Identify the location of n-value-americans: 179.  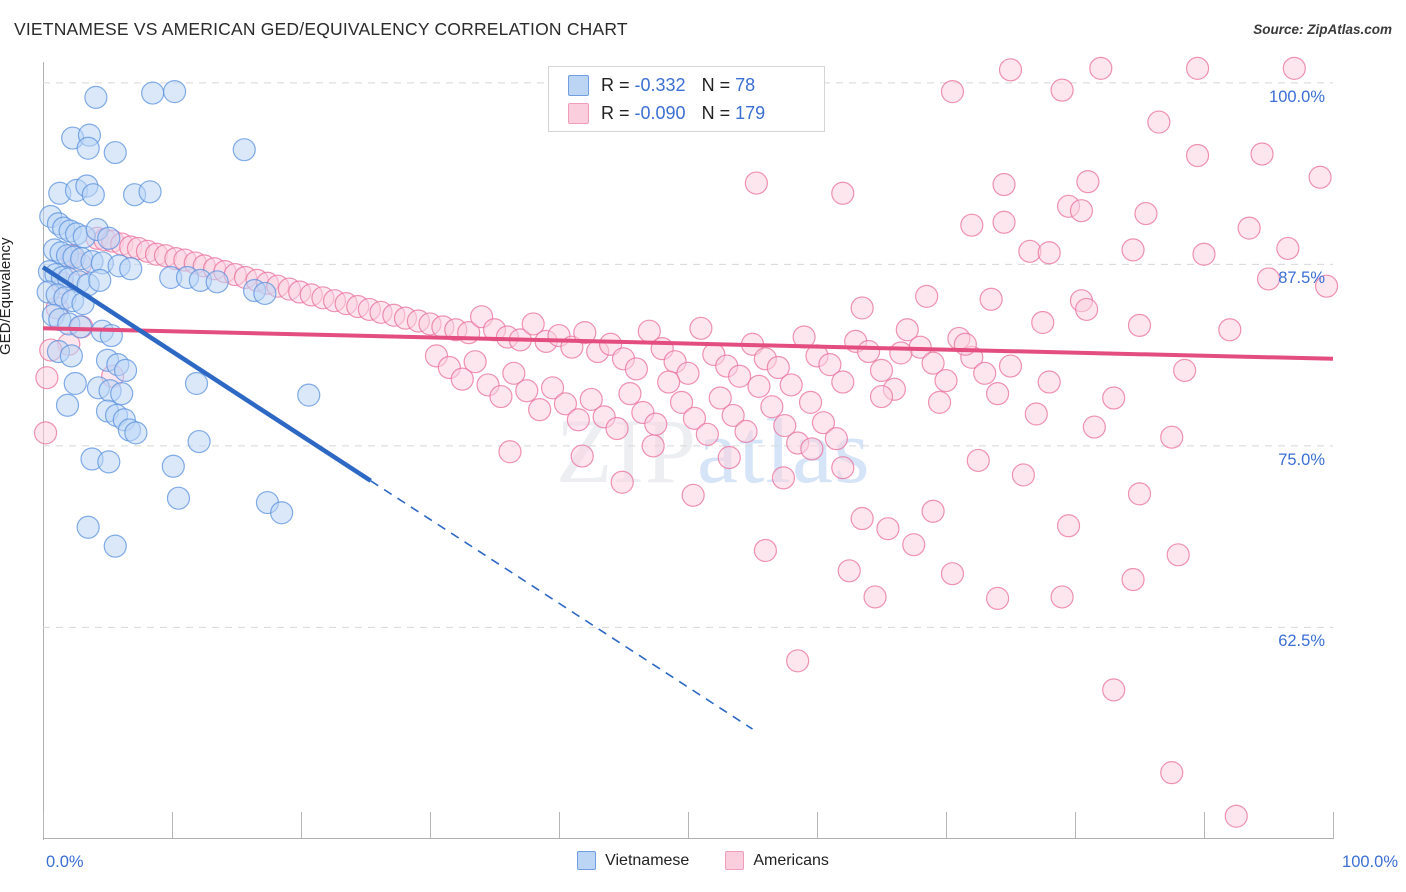
(750, 112).